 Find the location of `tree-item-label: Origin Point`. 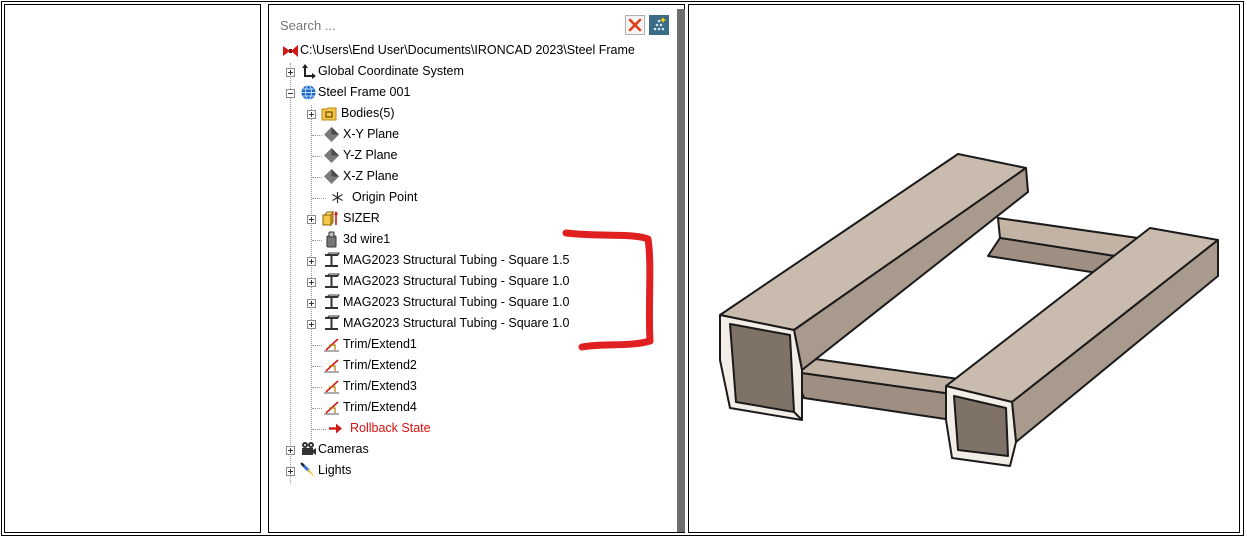

tree-item-label: Origin Point is located at coordinates (385, 197).